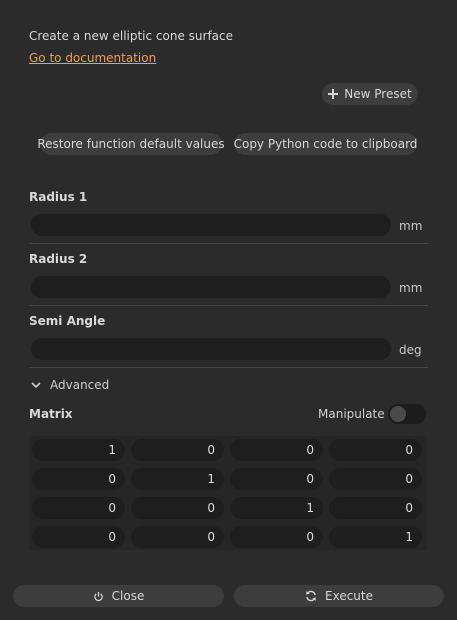 This screenshot has height=620, width=457. Describe the element at coordinates (411, 226) in the screenshot. I see `radius1-unit: mm` at that location.